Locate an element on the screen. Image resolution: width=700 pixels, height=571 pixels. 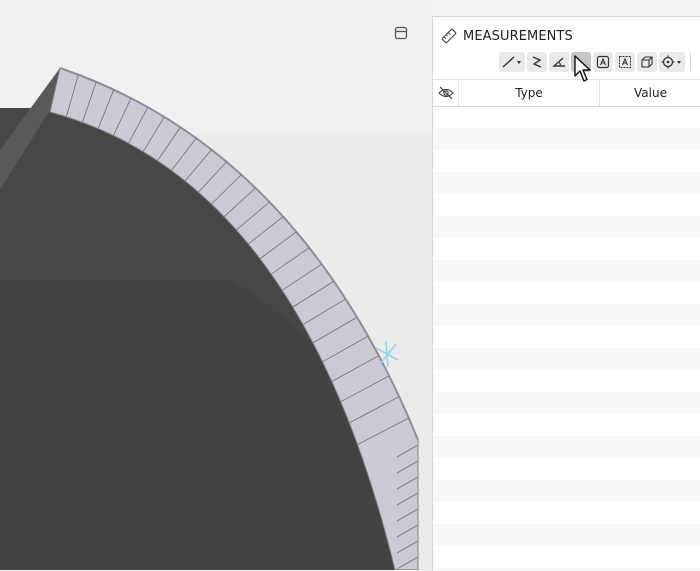
point-target-icon is located at coordinates (671, 62).